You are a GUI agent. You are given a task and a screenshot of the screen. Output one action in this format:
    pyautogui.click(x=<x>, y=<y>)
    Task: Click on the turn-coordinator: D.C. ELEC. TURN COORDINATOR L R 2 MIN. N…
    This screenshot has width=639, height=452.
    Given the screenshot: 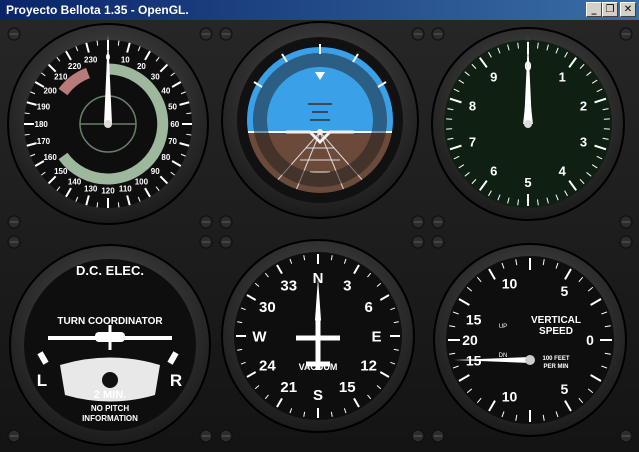 What is the action you would take?
    pyautogui.click(x=110, y=345)
    